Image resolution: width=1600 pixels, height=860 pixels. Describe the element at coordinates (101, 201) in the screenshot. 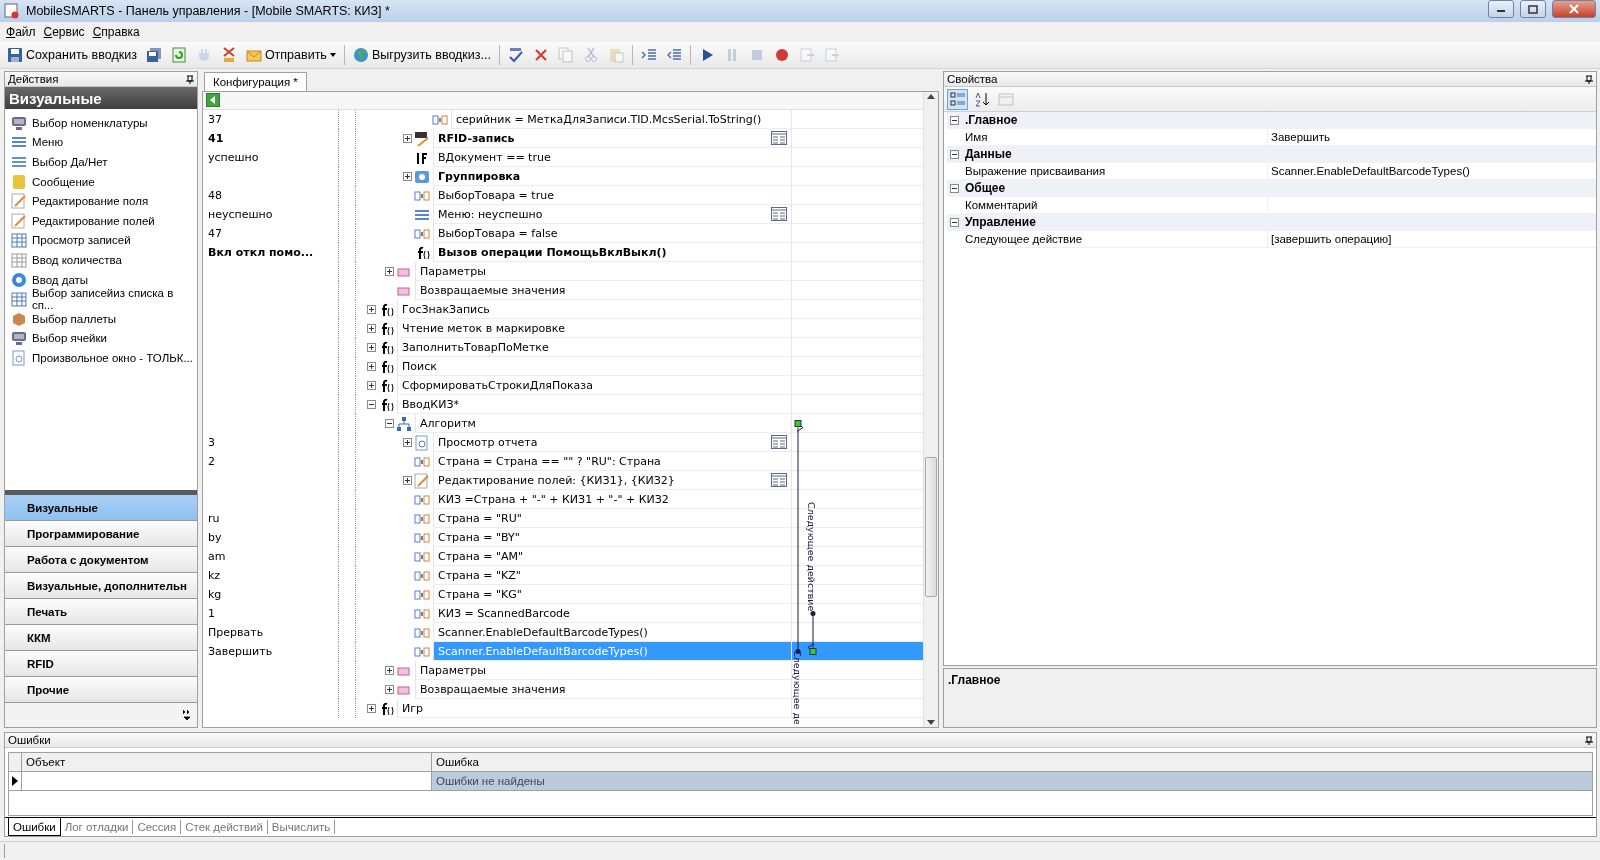

I see `action-item: Редактирование поля` at that location.